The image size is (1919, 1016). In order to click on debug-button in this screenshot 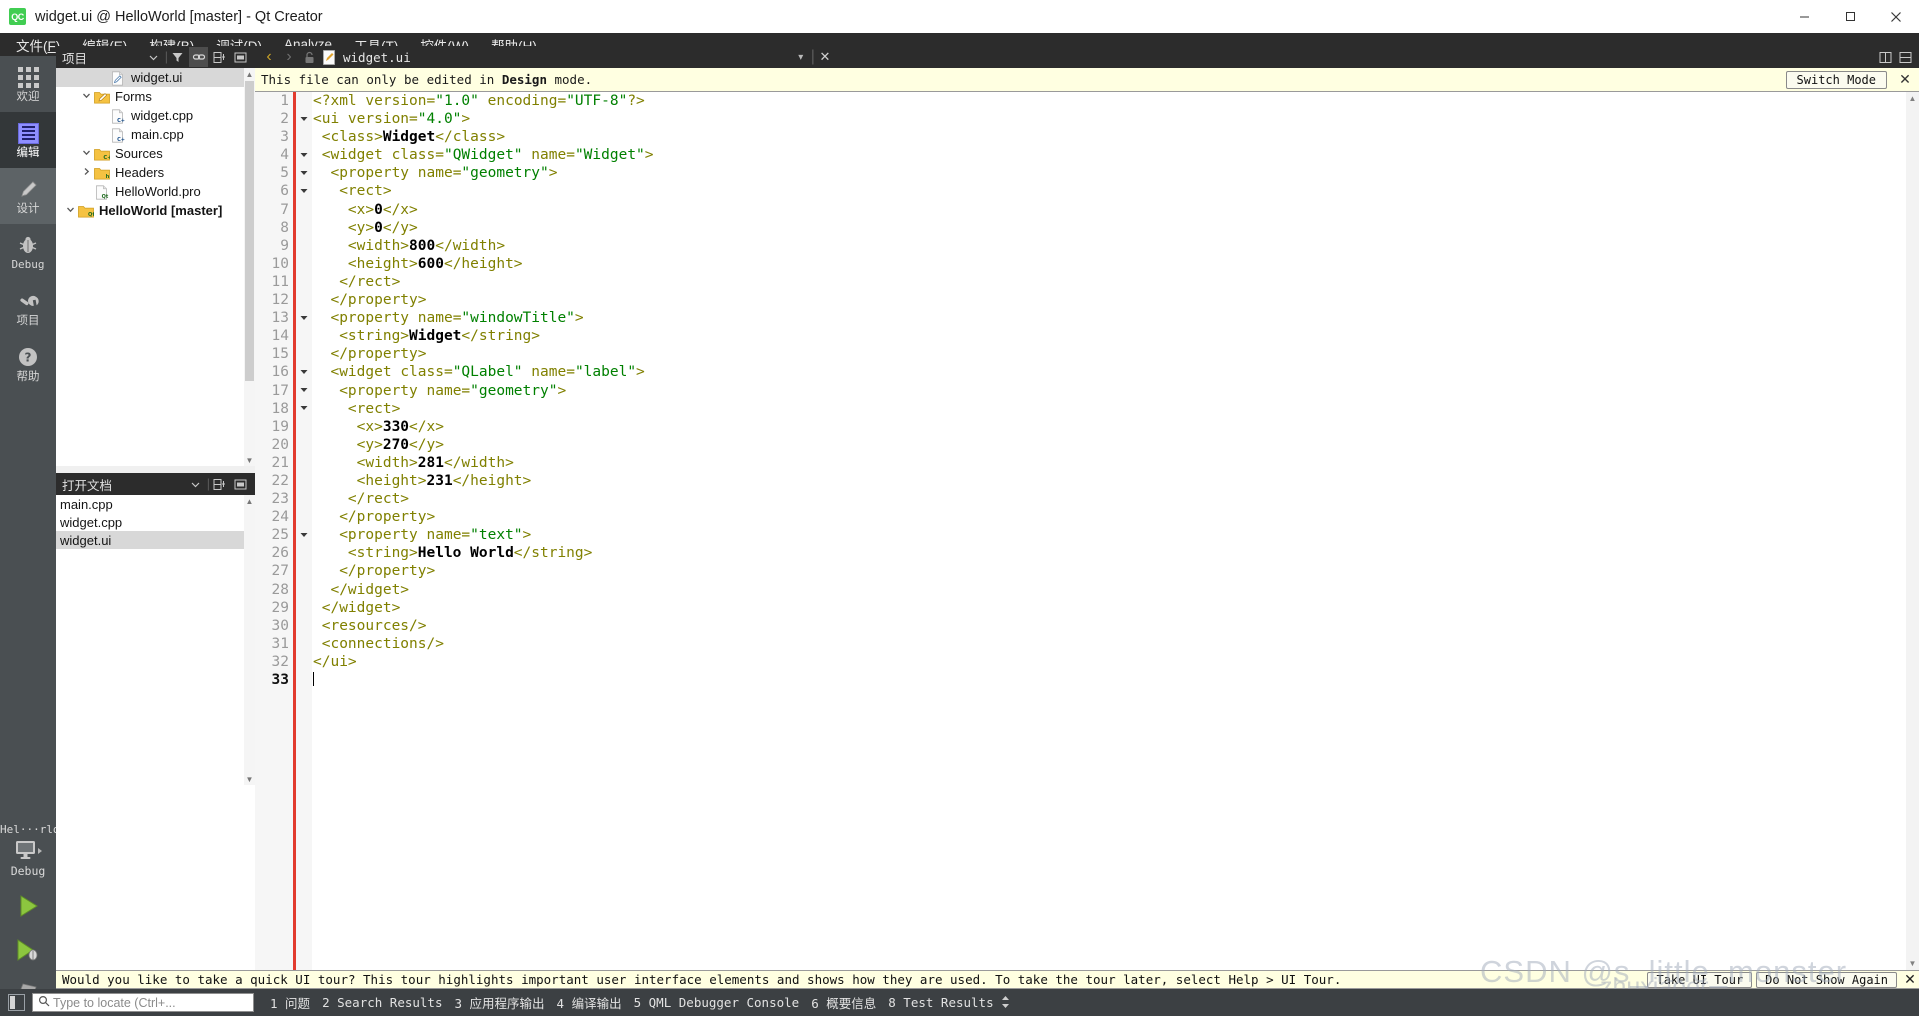, I will do `click(28, 950)`.